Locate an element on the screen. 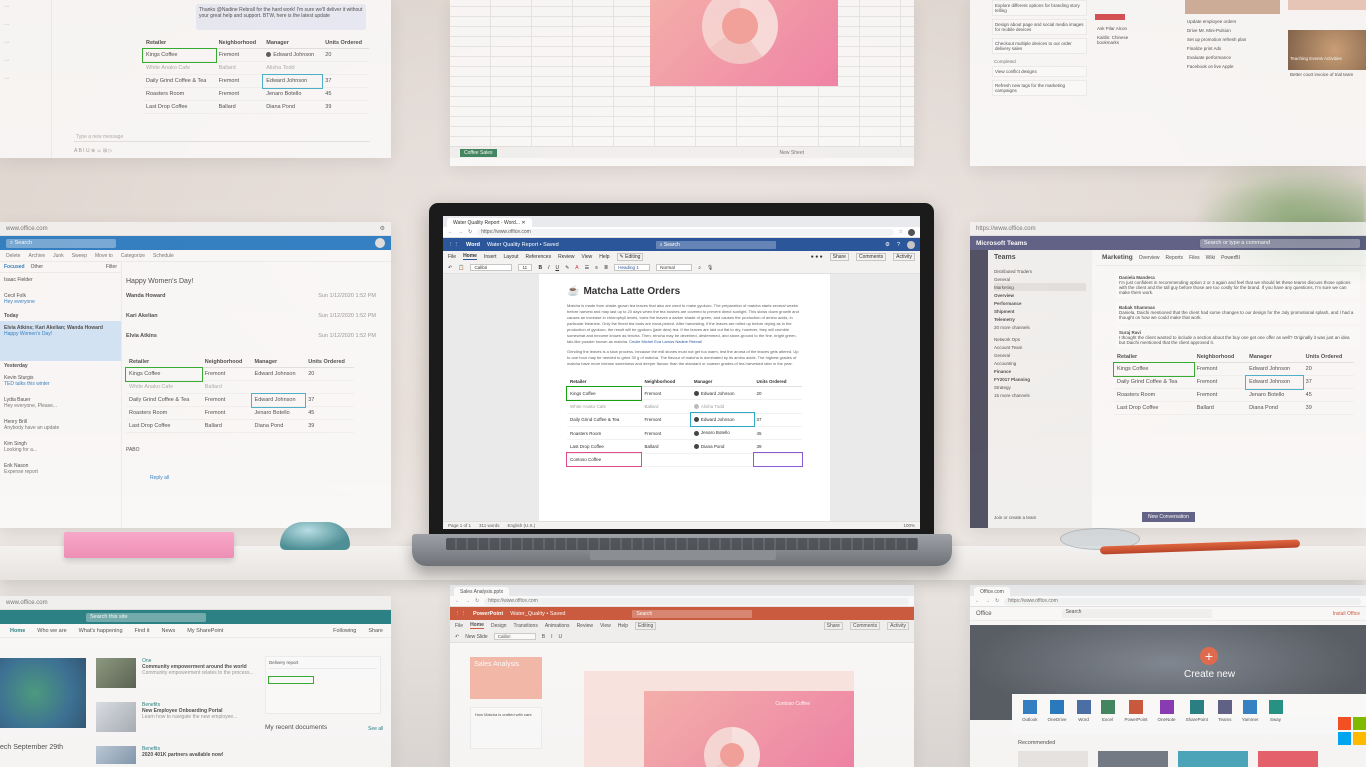 The image size is (1366, 767). menu-design: Design is located at coordinates (499, 626).